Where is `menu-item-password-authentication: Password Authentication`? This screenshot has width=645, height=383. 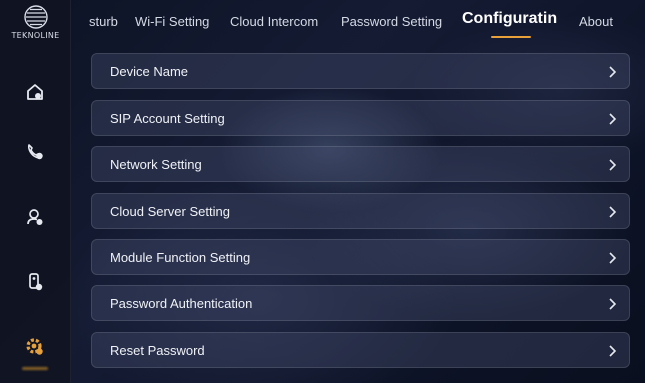 menu-item-password-authentication: Password Authentication is located at coordinates (360, 303).